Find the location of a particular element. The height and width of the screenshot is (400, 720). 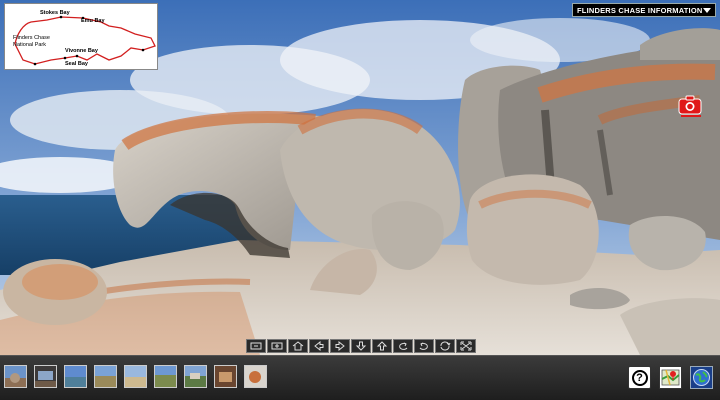

rotate-right-icon is located at coordinates (423, 346).